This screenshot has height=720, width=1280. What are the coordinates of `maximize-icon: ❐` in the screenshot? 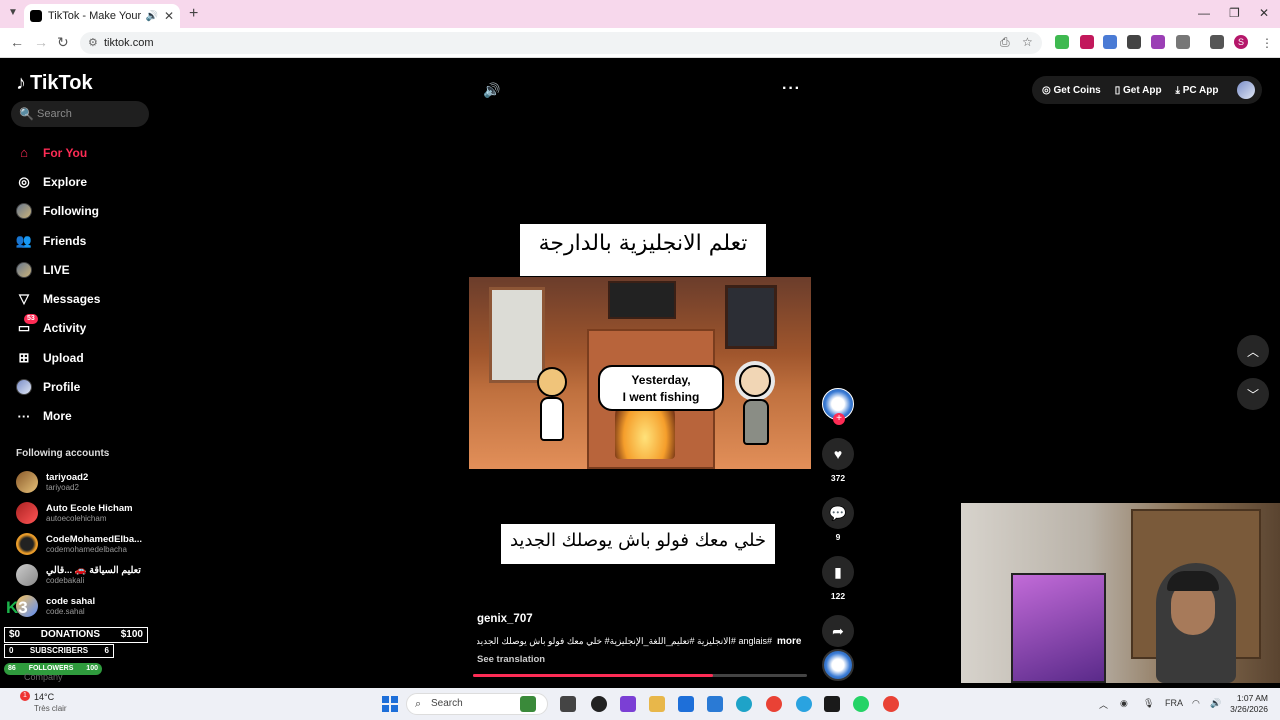 It's located at (1234, 13).